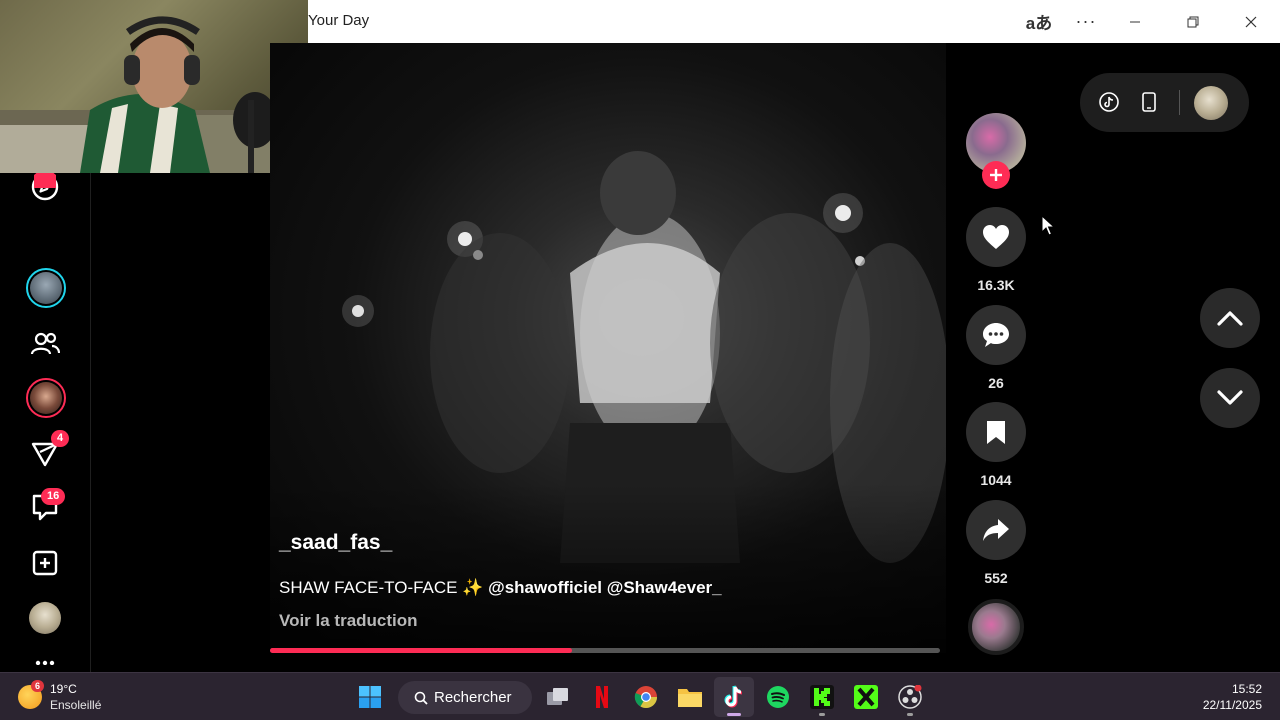  I want to click on share-action: 552, so click(996, 543).